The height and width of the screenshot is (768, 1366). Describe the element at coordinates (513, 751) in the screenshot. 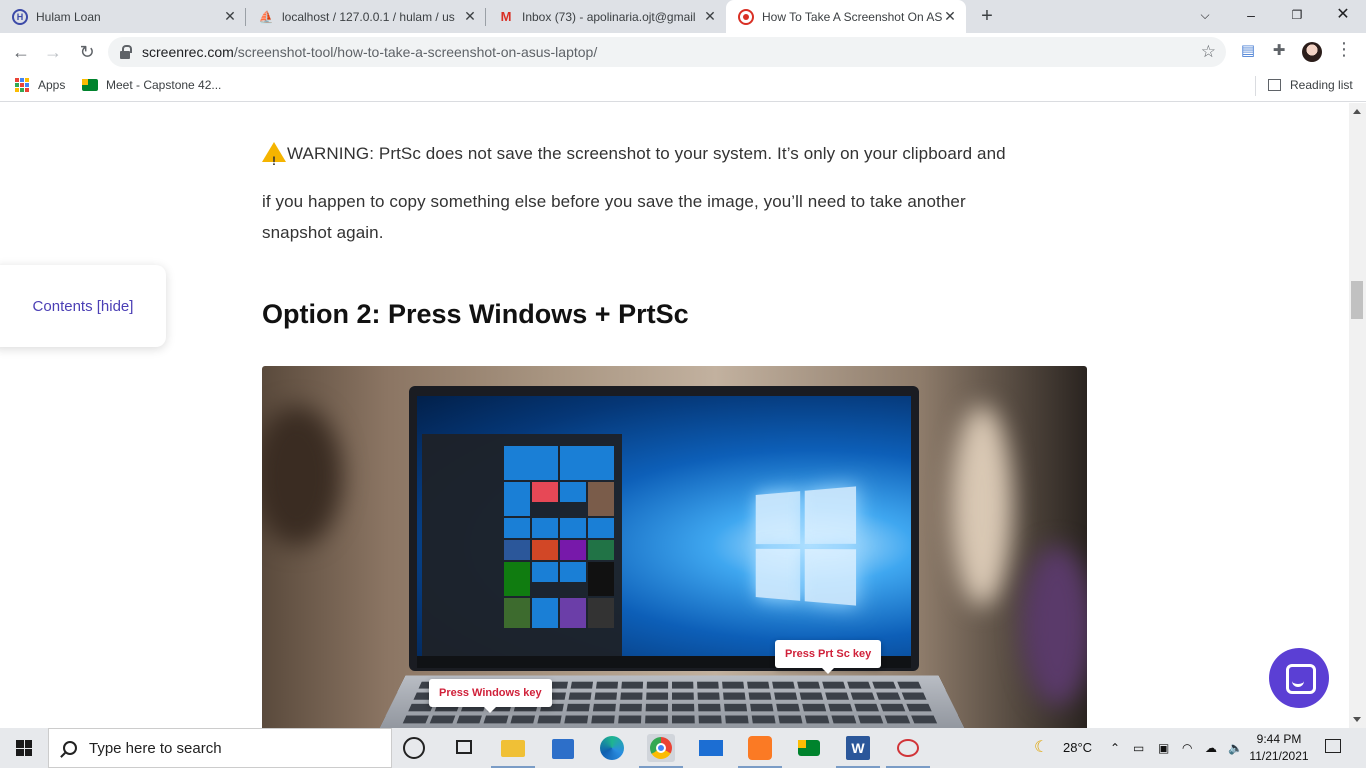

I see `file-explorer-icon` at that location.